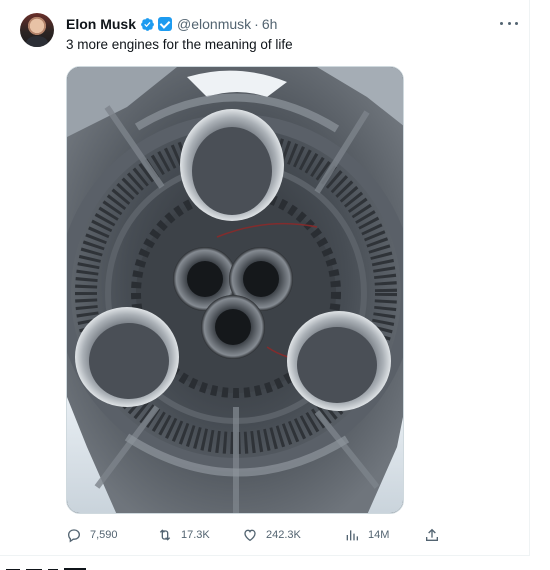  What do you see at coordinates (283, 535) in the screenshot?
I see `like-count: 242.3K` at bounding box center [283, 535].